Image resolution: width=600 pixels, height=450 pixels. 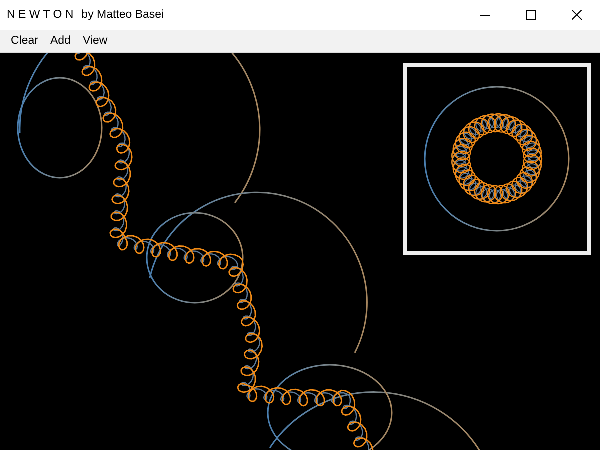 What do you see at coordinates (40, 15) in the screenshot?
I see `app-title: N E W T O N` at bounding box center [40, 15].